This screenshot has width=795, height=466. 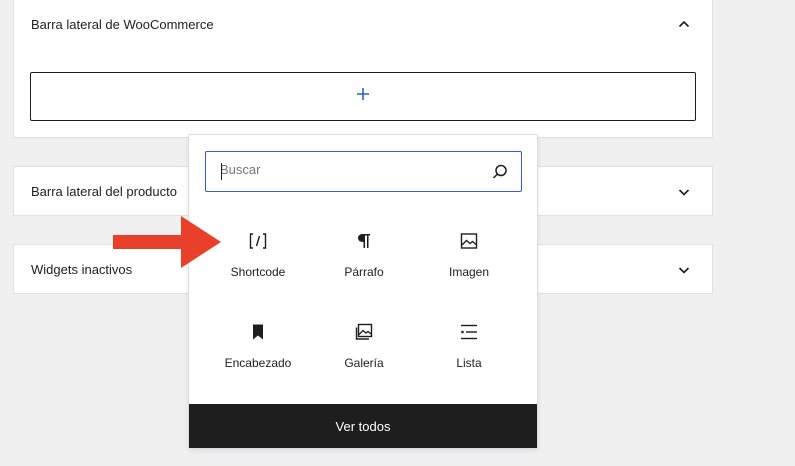 I want to click on add-block-button, so click(x=363, y=96).